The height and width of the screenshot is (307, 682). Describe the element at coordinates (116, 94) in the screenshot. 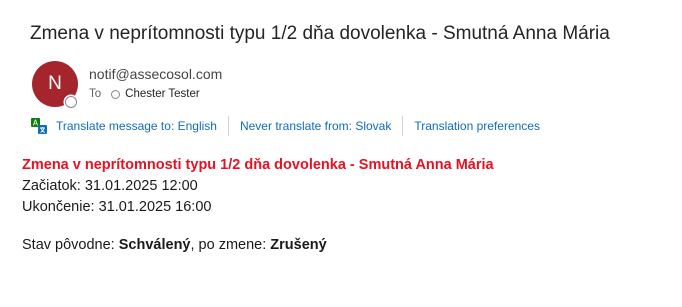

I see `recipient-presence-icon` at that location.